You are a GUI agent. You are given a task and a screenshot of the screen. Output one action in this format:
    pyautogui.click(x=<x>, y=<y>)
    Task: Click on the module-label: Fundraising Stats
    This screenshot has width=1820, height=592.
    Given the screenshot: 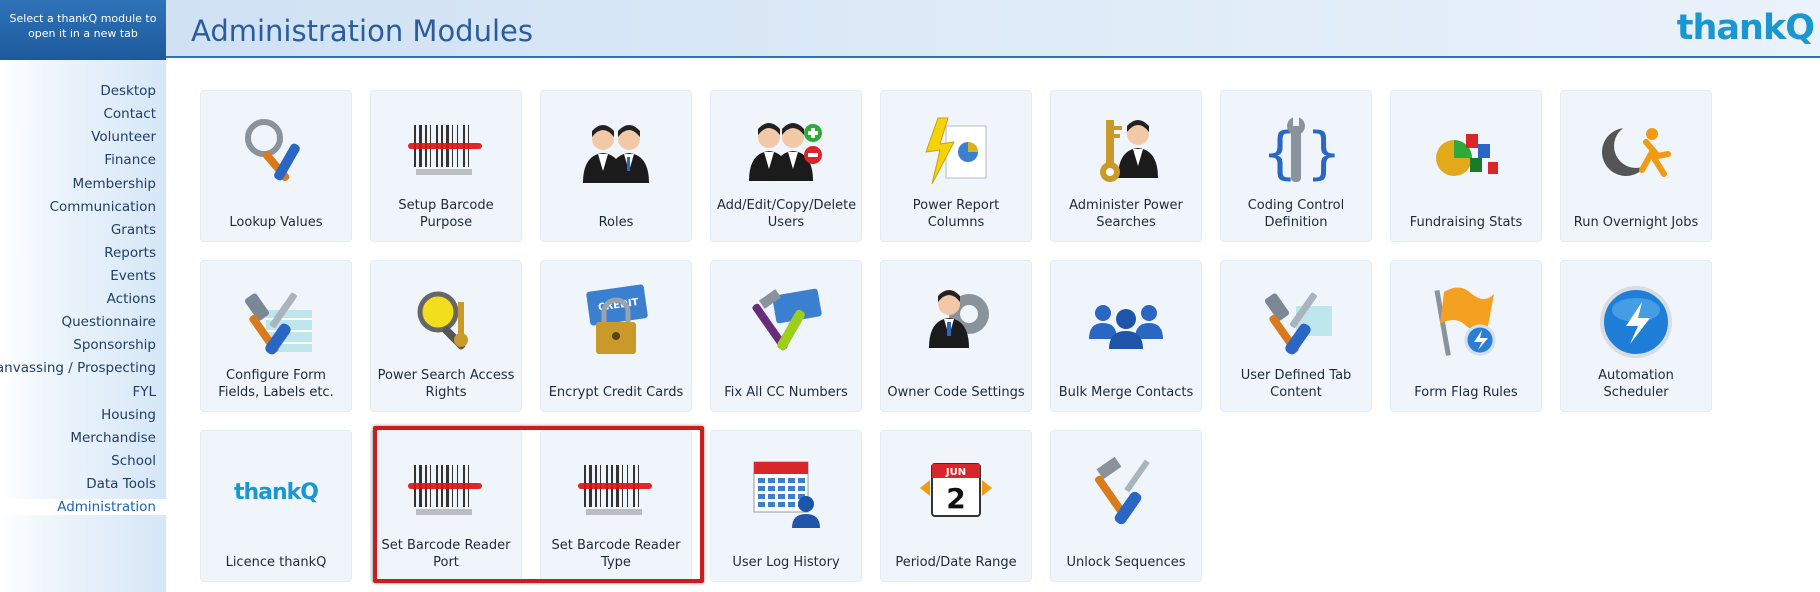 What is the action you would take?
    pyautogui.click(x=1466, y=222)
    